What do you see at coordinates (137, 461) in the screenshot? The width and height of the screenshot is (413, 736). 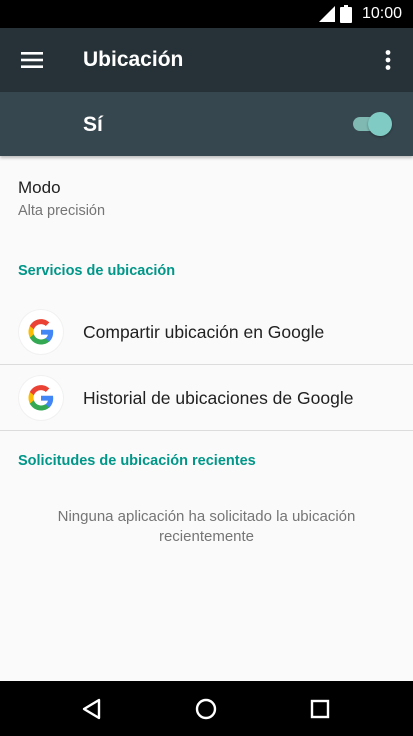 I see `recent-requests-header: Solicitudes de ubicación recientes` at bounding box center [137, 461].